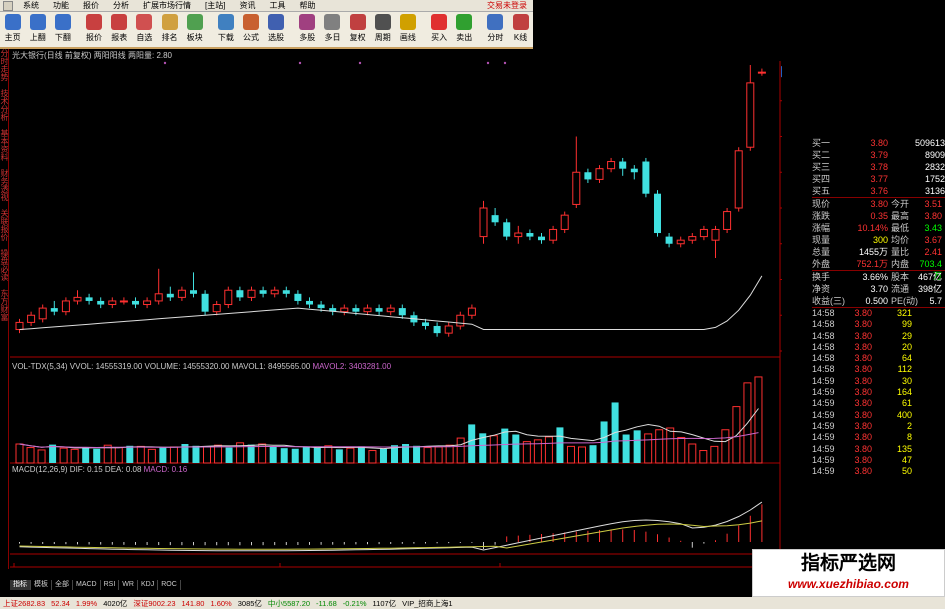 Image resolution: width=945 pixels, height=609 pixels. I want to click on stat-label: 流通, so click(900, 289).